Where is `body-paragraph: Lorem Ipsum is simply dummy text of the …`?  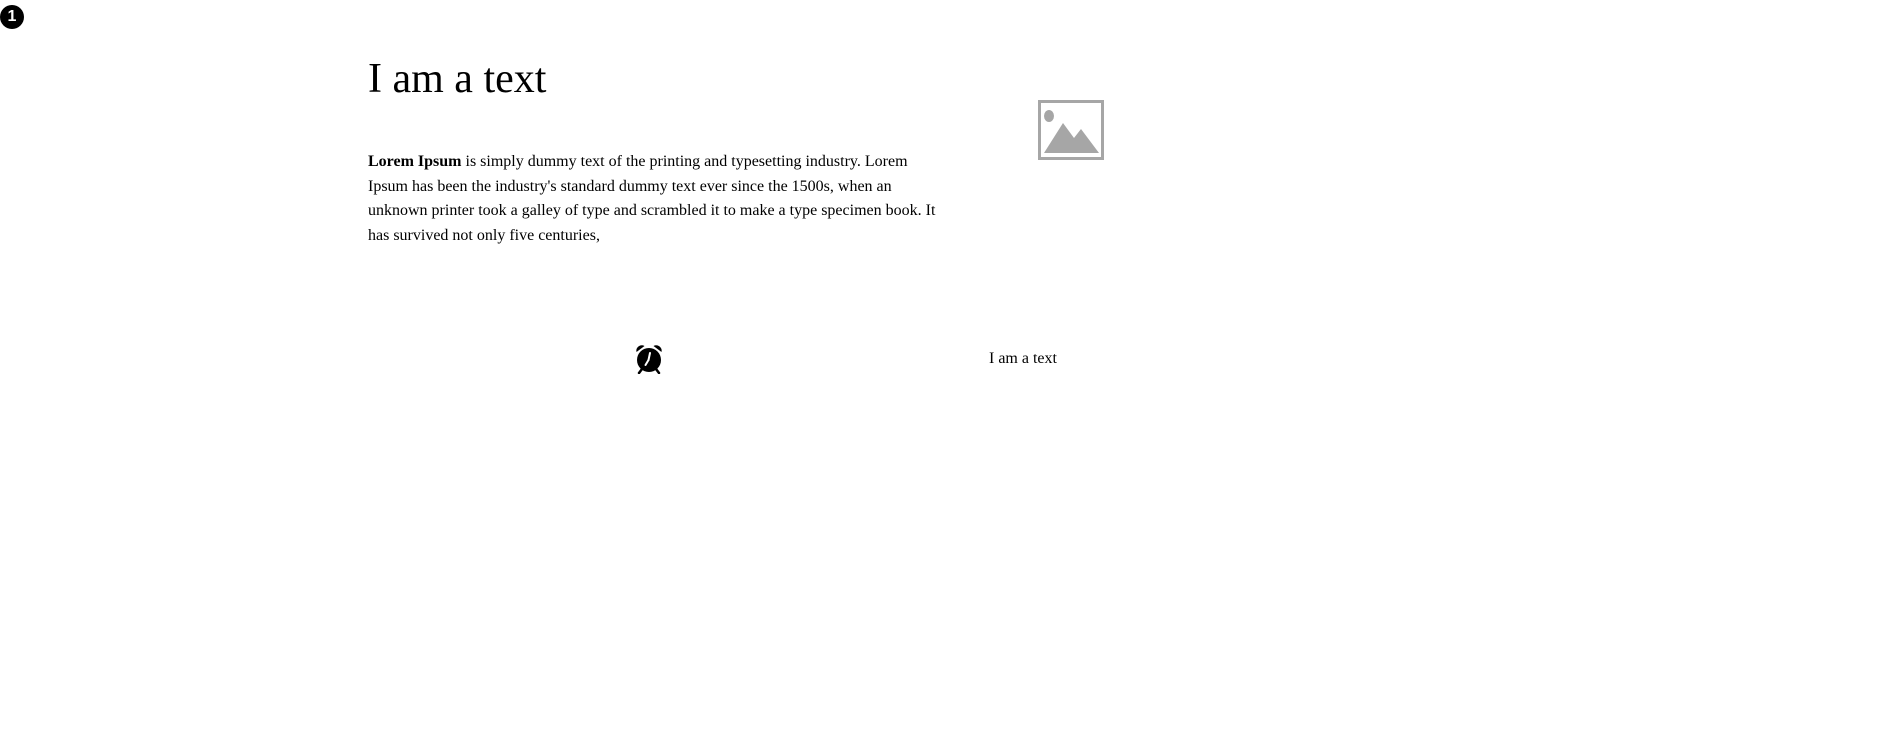
body-paragraph: Lorem Ipsum is simply dummy text of the … is located at coordinates (654, 199).